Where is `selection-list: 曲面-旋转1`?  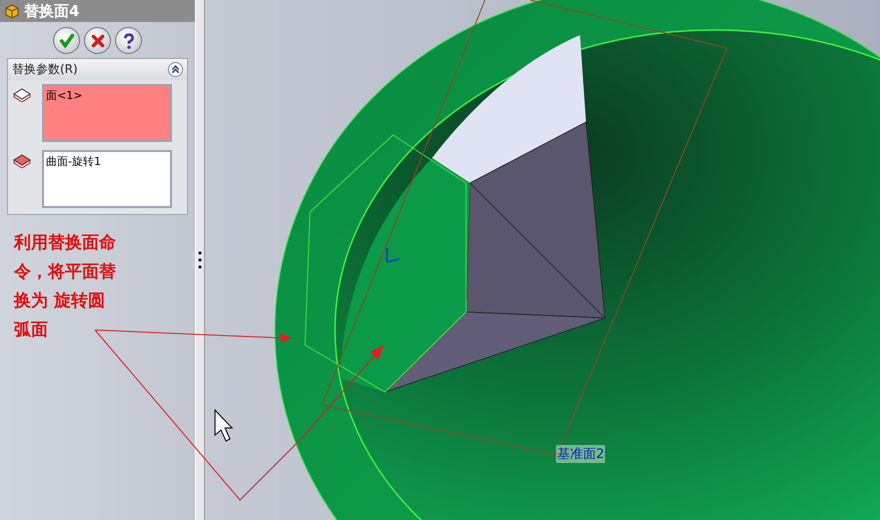 selection-list: 曲面-旋转1 is located at coordinates (107, 179).